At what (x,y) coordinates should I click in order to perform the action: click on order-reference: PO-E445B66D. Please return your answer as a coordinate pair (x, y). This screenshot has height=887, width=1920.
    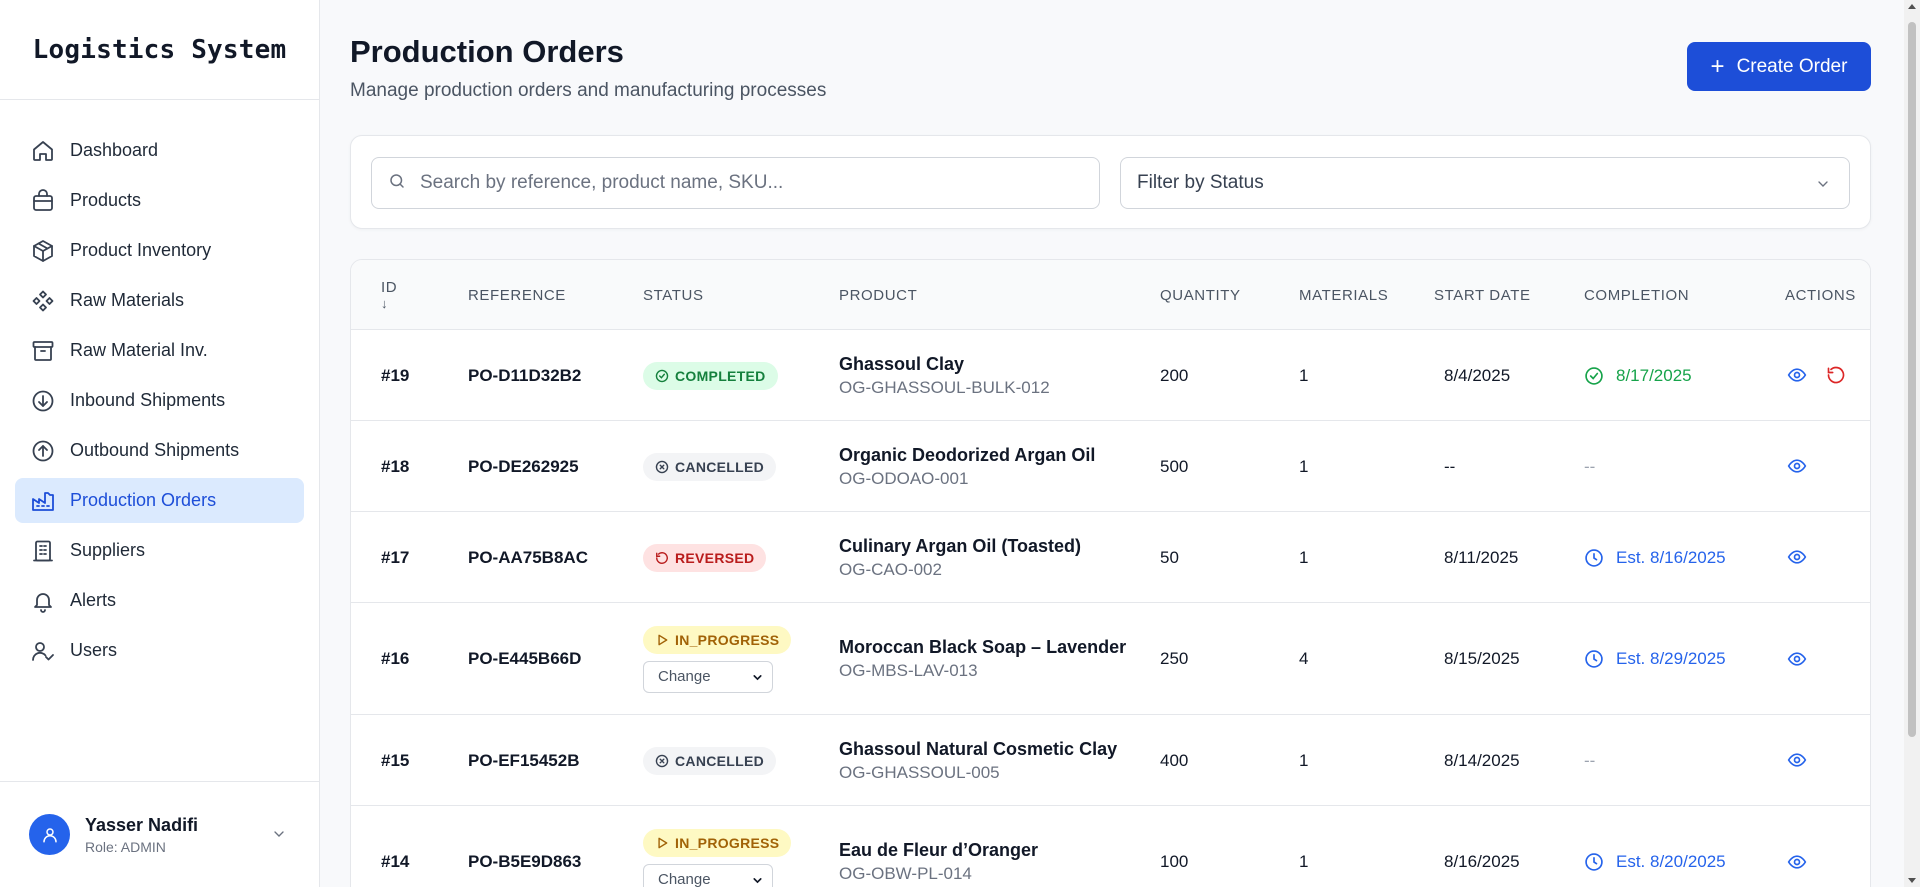
    Looking at the image, I should click on (525, 658).